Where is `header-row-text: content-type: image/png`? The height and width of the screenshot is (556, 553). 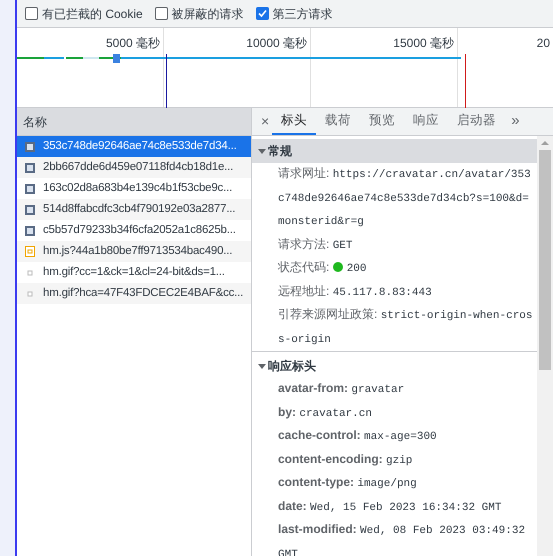
header-row-text: content-type: image/png is located at coordinates (347, 483).